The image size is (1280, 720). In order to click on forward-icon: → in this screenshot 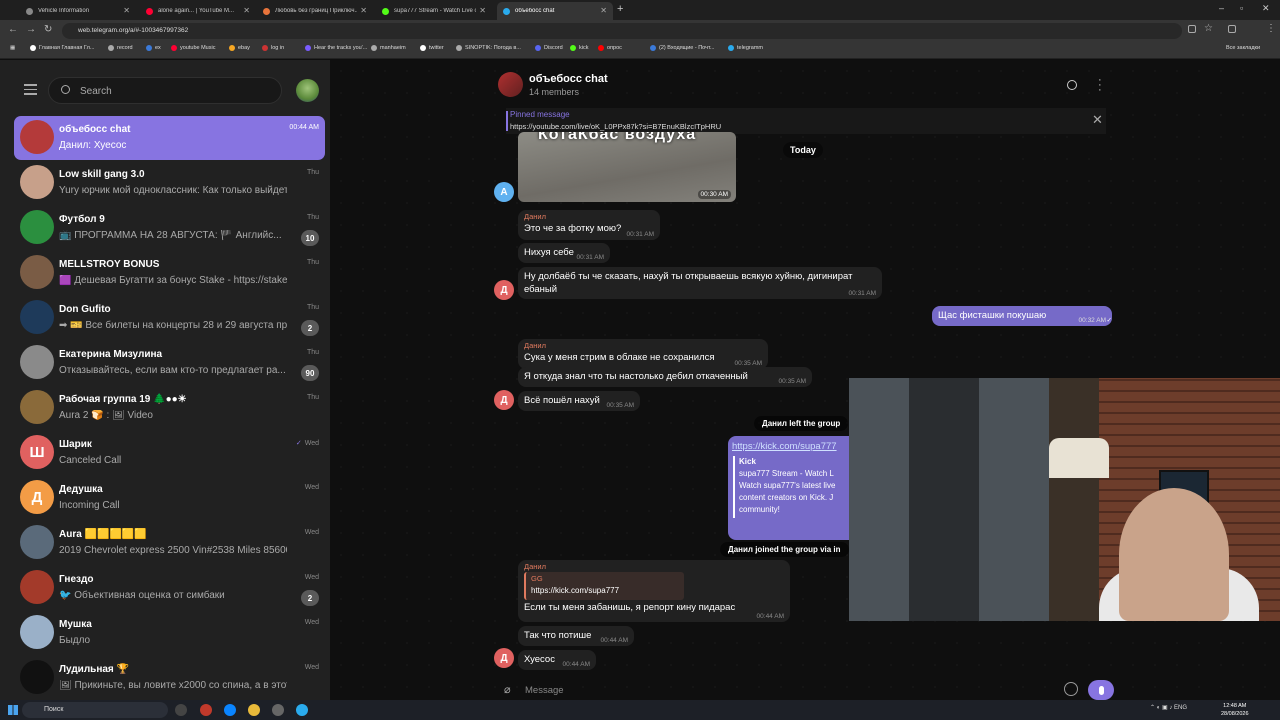, I will do `click(31, 29)`.